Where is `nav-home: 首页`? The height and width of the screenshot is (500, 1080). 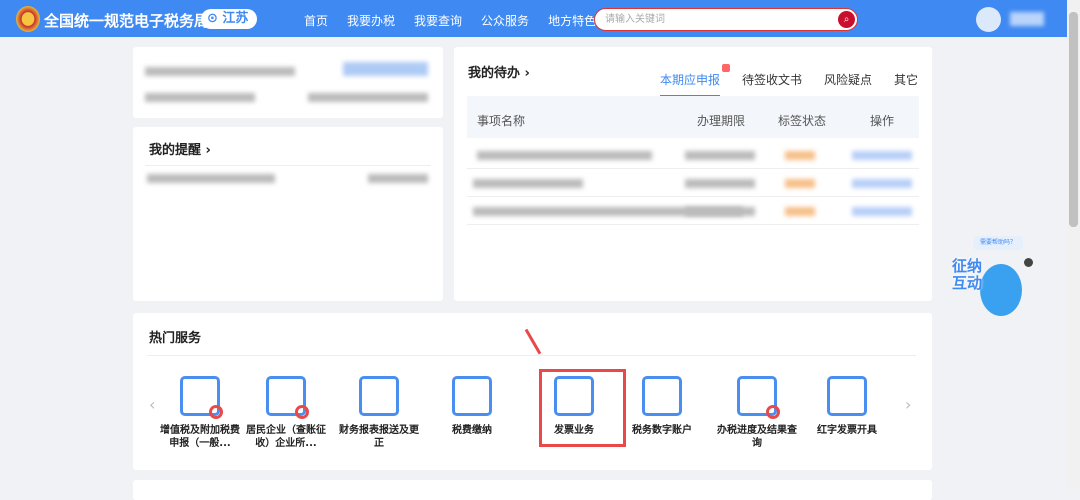 nav-home: 首页 is located at coordinates (316, 20).